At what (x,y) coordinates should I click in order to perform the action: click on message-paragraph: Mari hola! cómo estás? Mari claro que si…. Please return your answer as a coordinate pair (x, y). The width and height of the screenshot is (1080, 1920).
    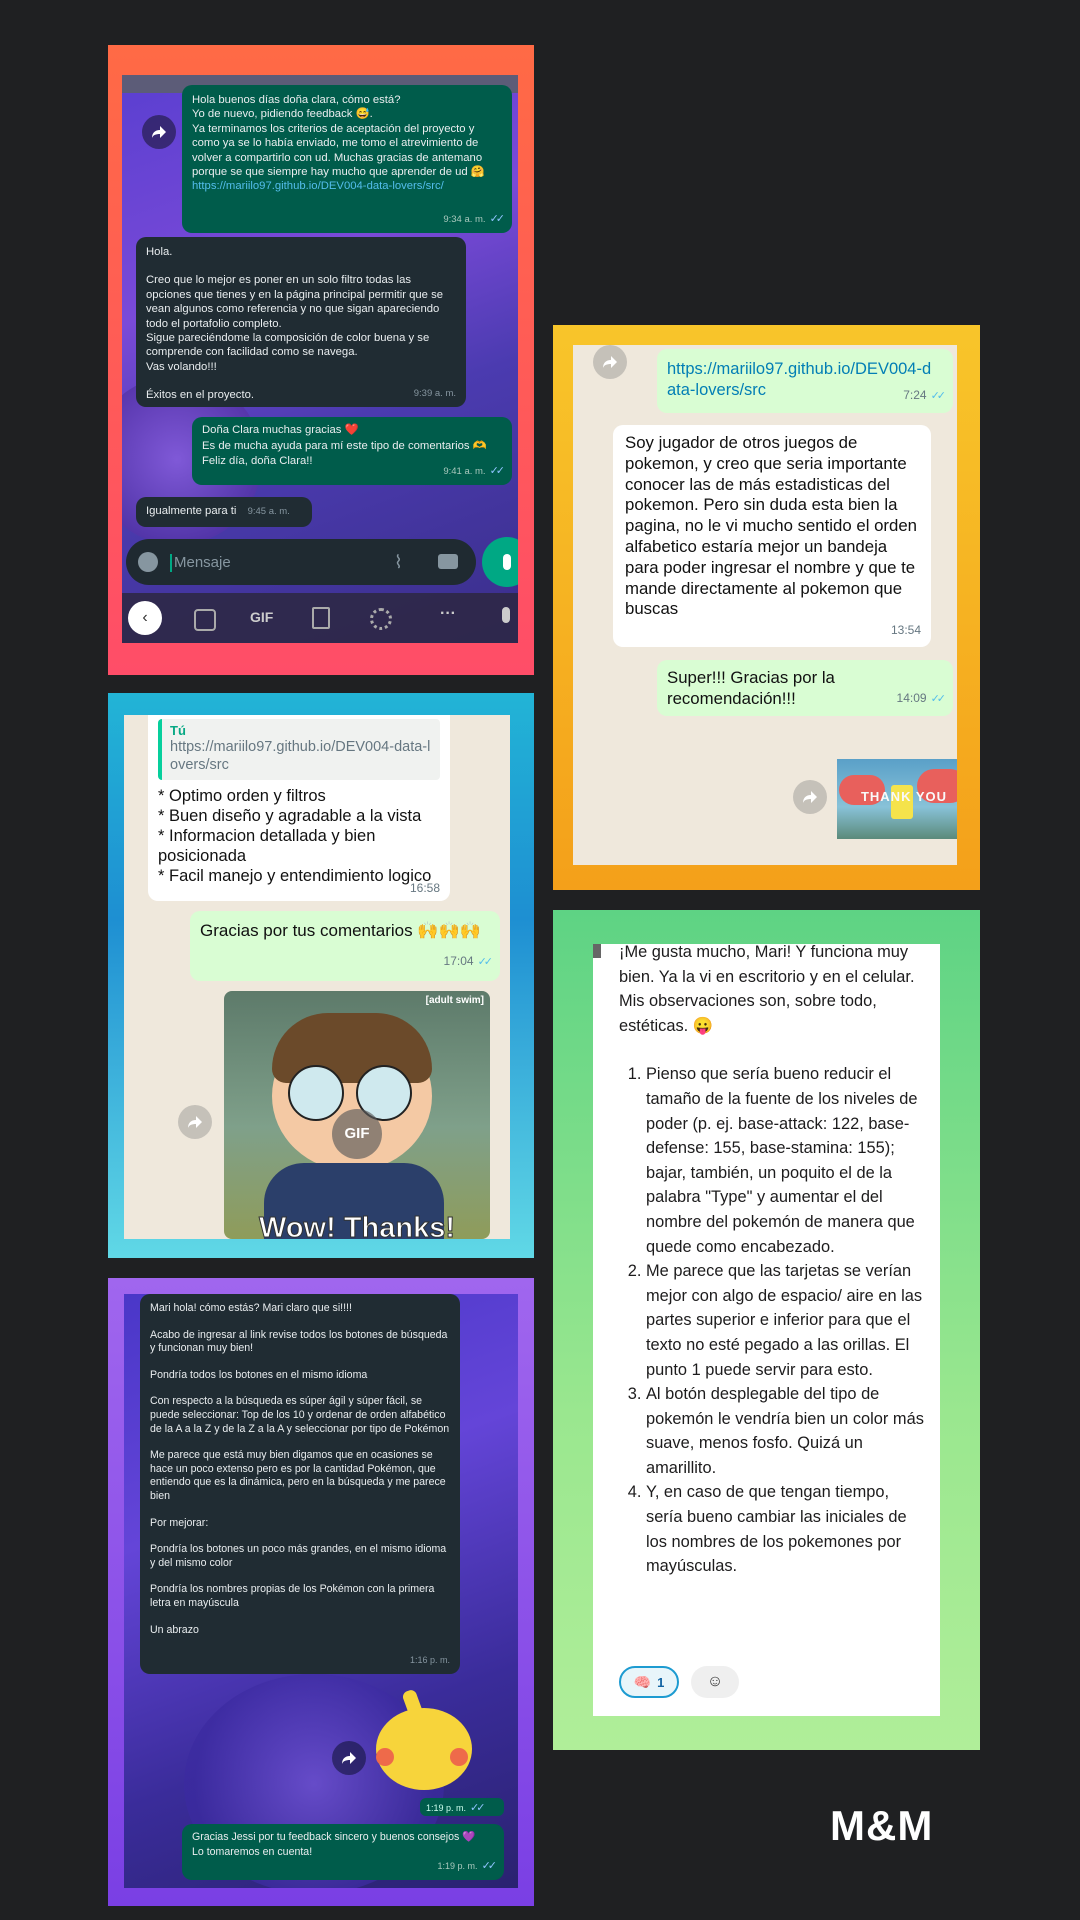
    Looking at the image, I should click on (251, 1308).